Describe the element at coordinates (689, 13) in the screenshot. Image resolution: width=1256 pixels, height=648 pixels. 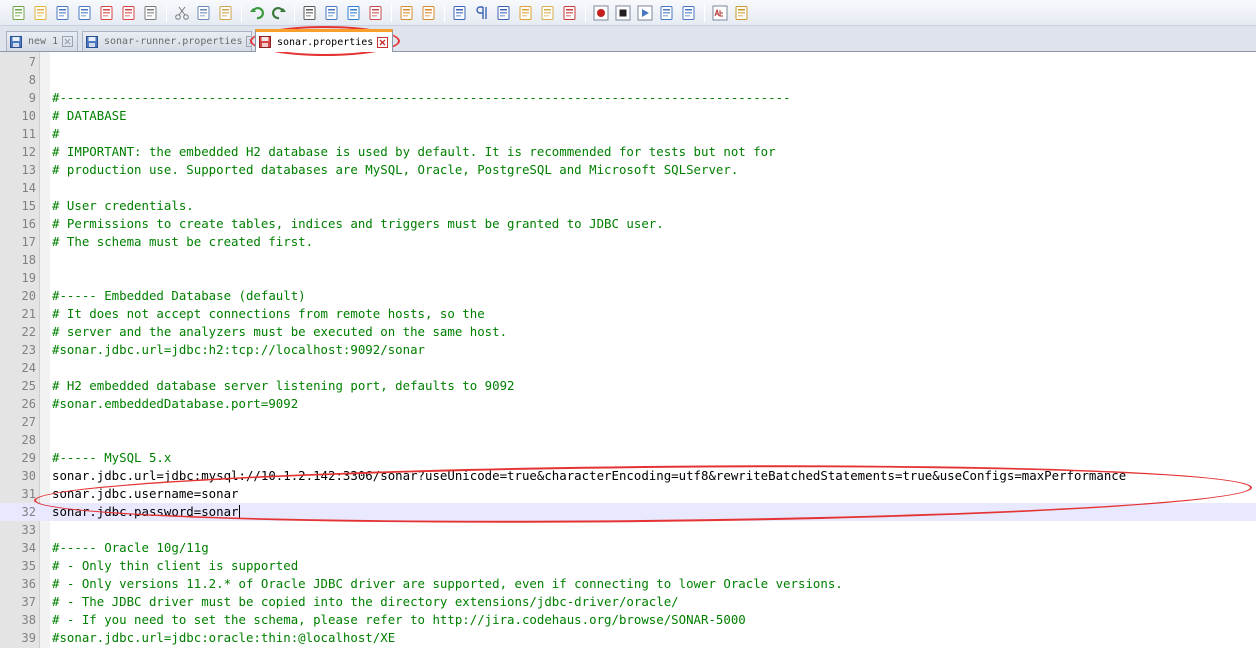
I see `save-macro-icon` at that location.